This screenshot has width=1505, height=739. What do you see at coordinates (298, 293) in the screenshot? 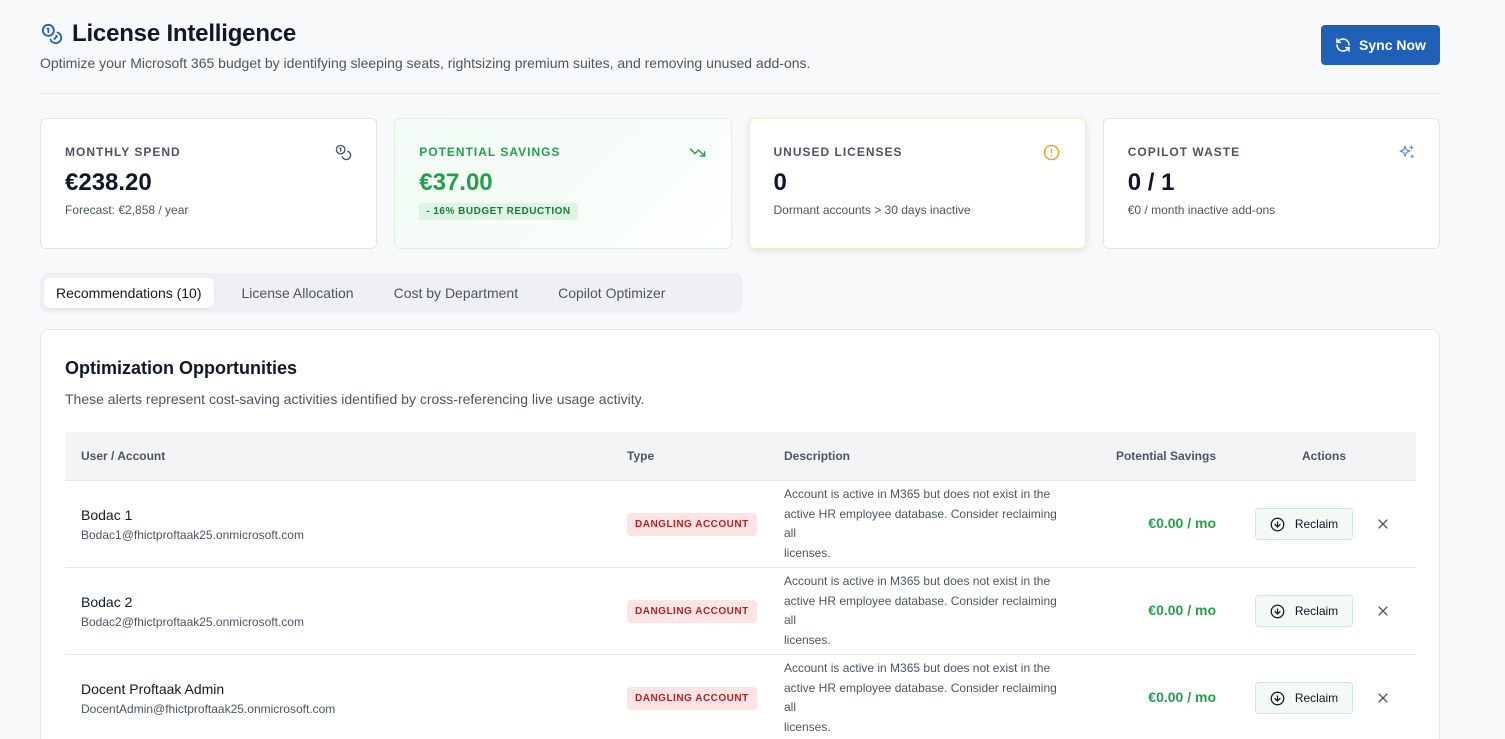
I see `tab-license-allocation: License Allocation` at bounding box center [298, 293].